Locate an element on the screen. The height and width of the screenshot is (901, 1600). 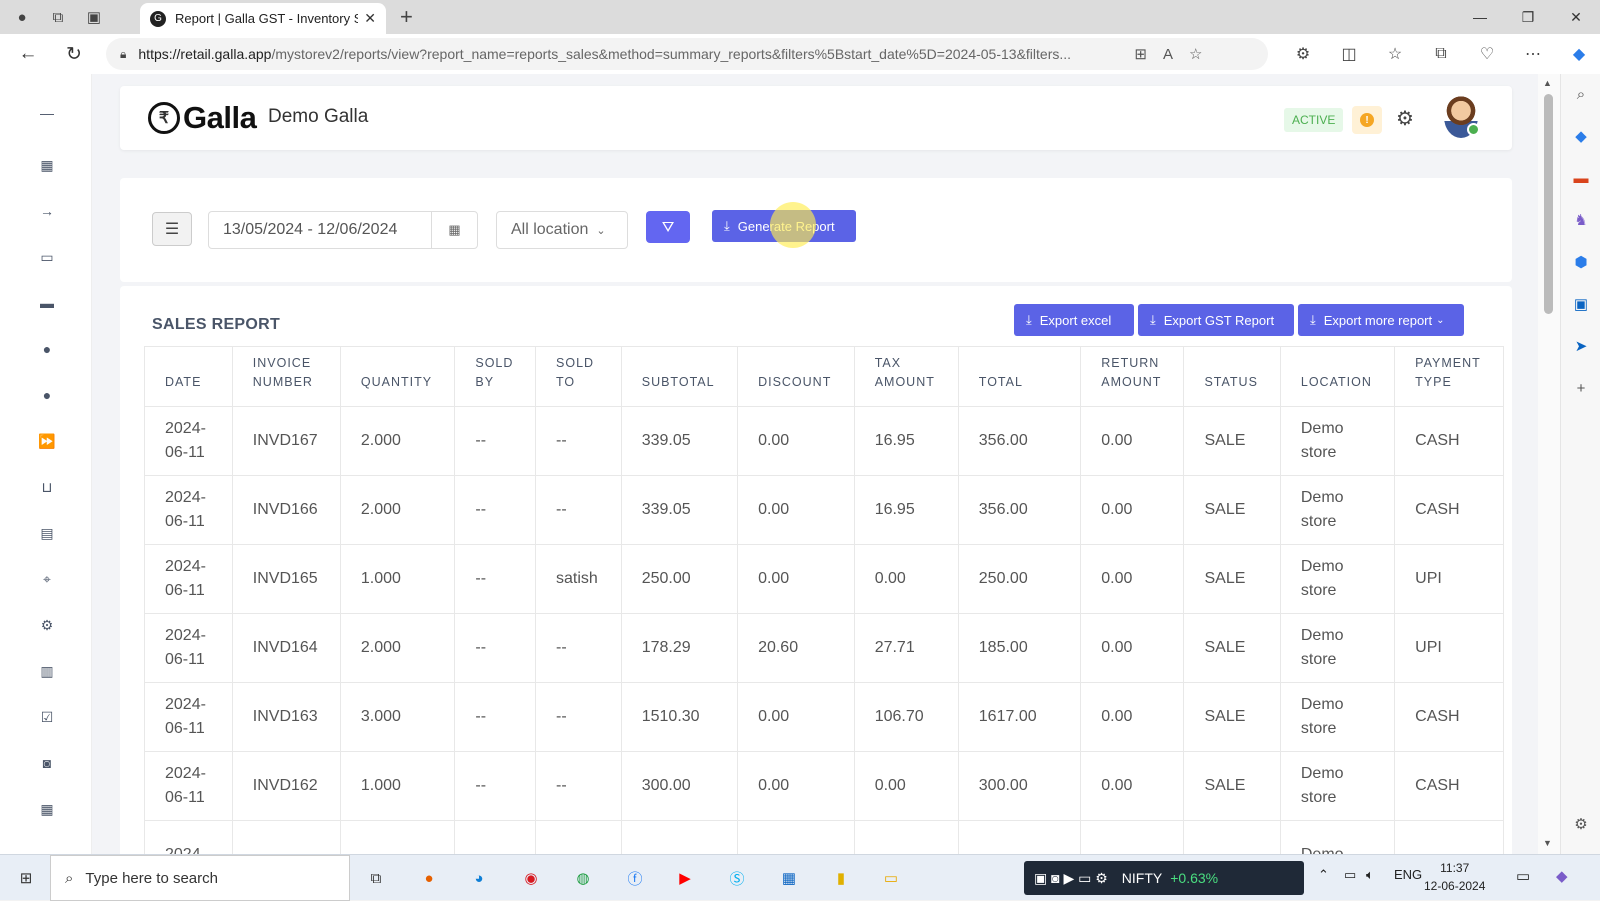
minimize-icon: — is located at coordinates (1480, 17).